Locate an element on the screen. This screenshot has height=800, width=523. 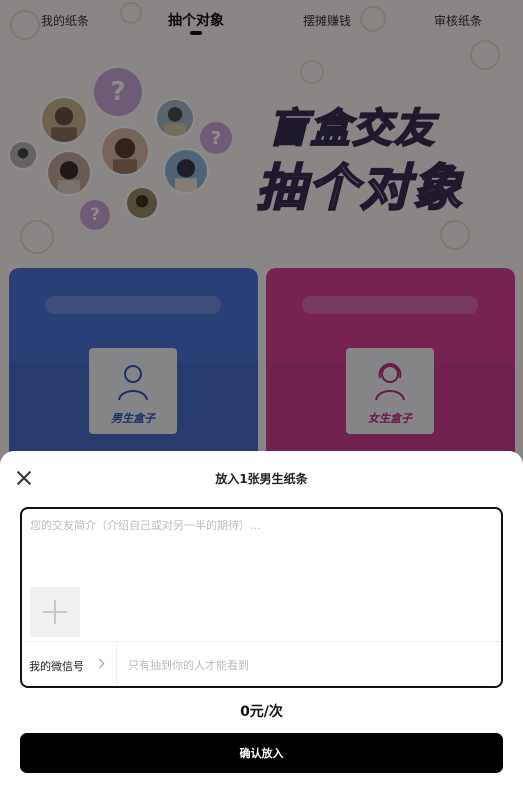
wechat-row: 我的微信号 is located at coordinates (261, 663).